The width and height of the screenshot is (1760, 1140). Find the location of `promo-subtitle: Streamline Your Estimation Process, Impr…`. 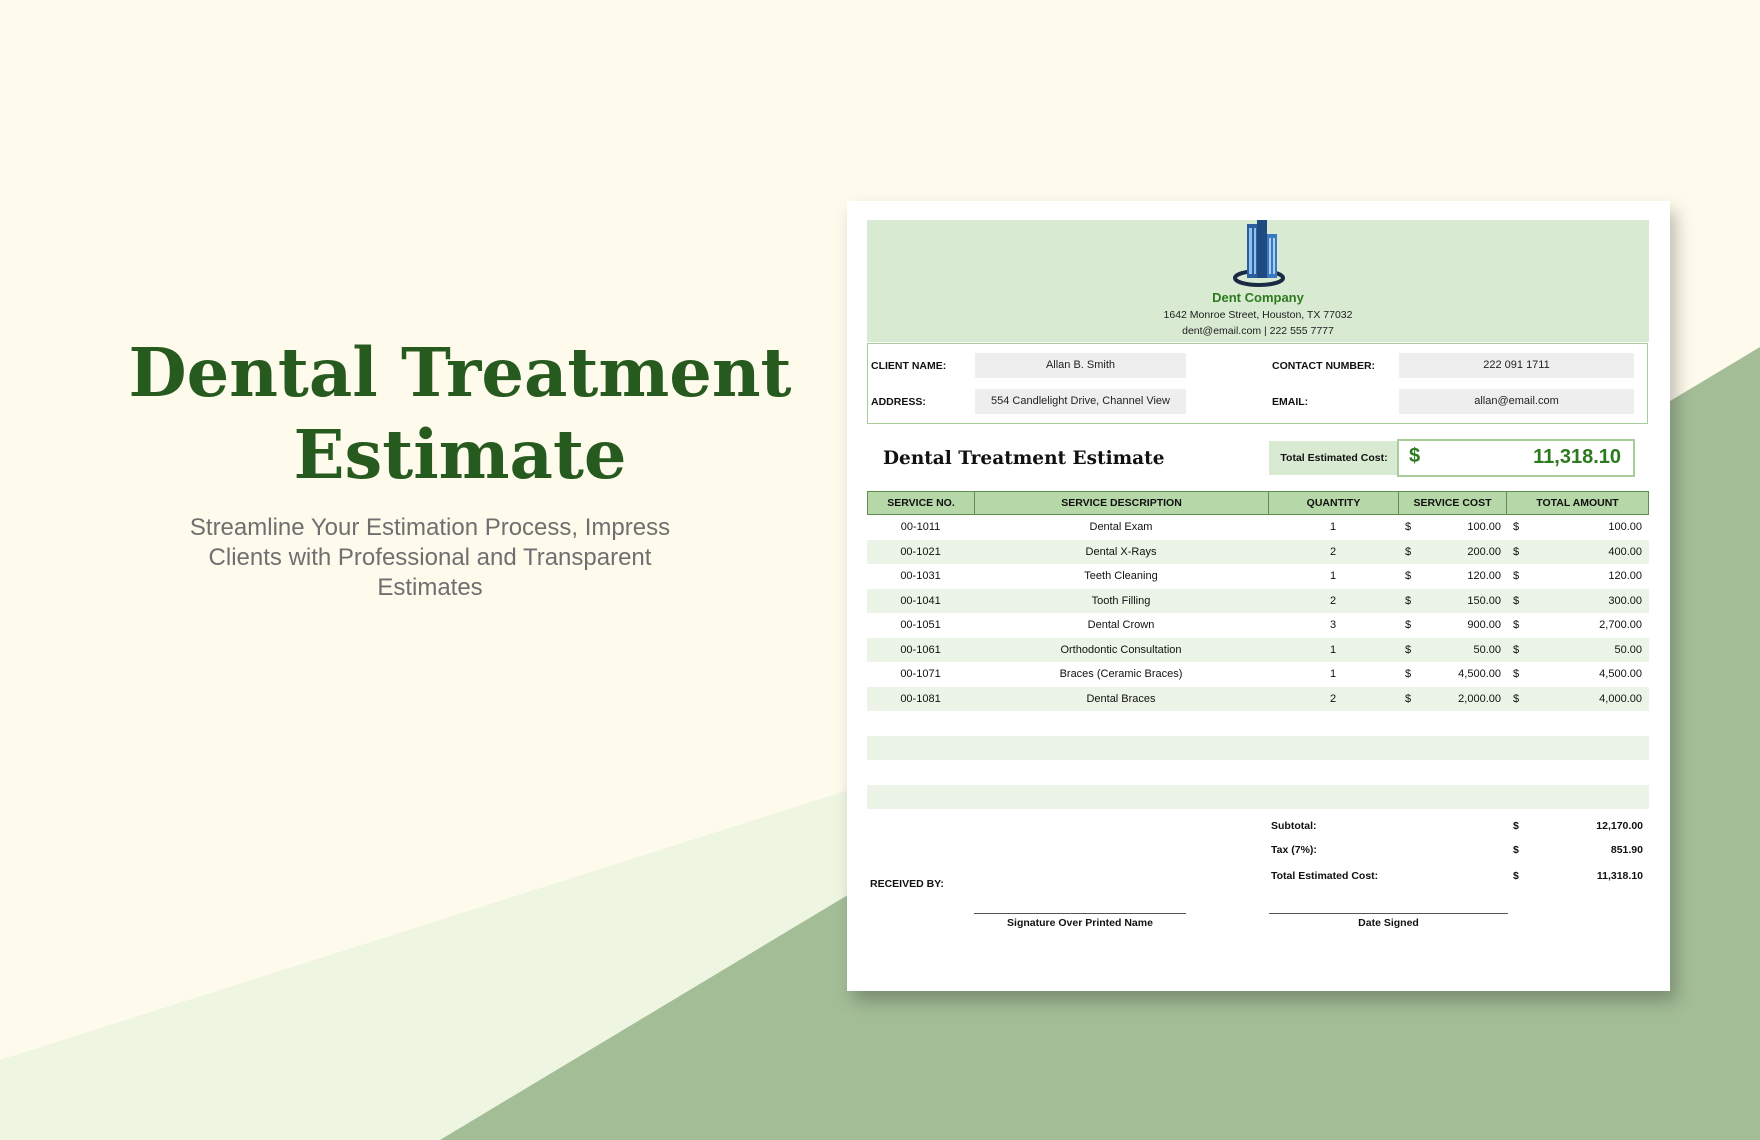

promo-subtitle: Streamline Your Estimation Process, Impr… is located at coordinates (430, 557).